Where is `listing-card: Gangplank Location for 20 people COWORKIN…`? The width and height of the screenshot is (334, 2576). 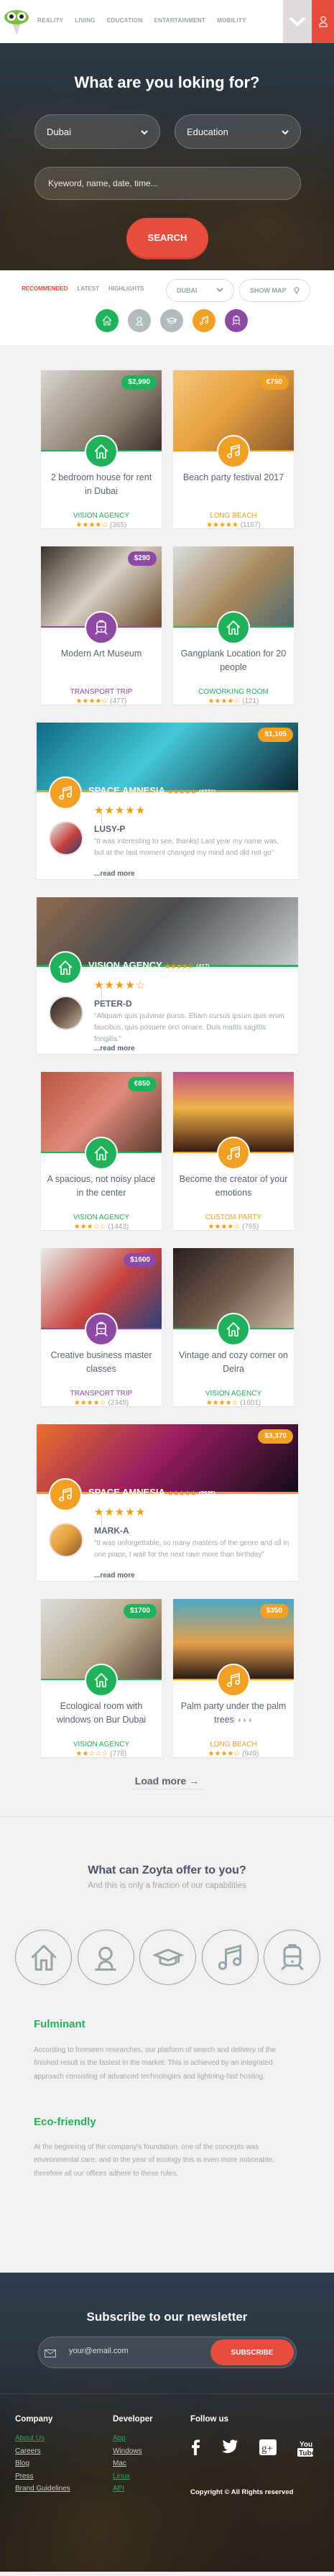 listing-card: Gangplank Location for 20 people COWORKIN… is located at coordinates (233, 625).